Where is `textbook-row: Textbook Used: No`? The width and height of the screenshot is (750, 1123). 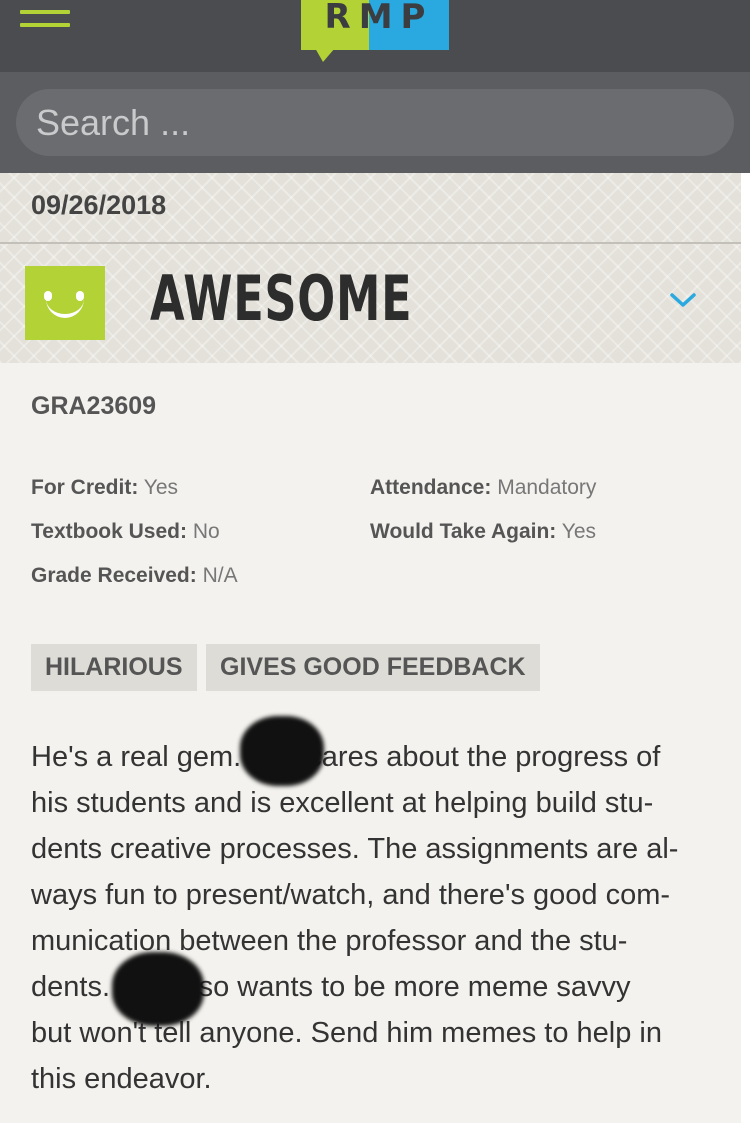 textbook-row: Textbook Used: No is located at coordinates (125, 532).